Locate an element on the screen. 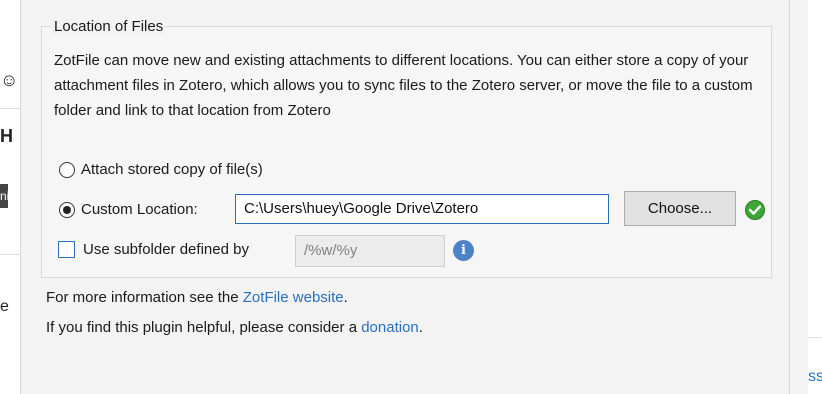 Image resolution: width=822 pixels, height=394 pixels. attach-stored-option: Attach stored copy of file(s) is located at coordinates (161, 169).